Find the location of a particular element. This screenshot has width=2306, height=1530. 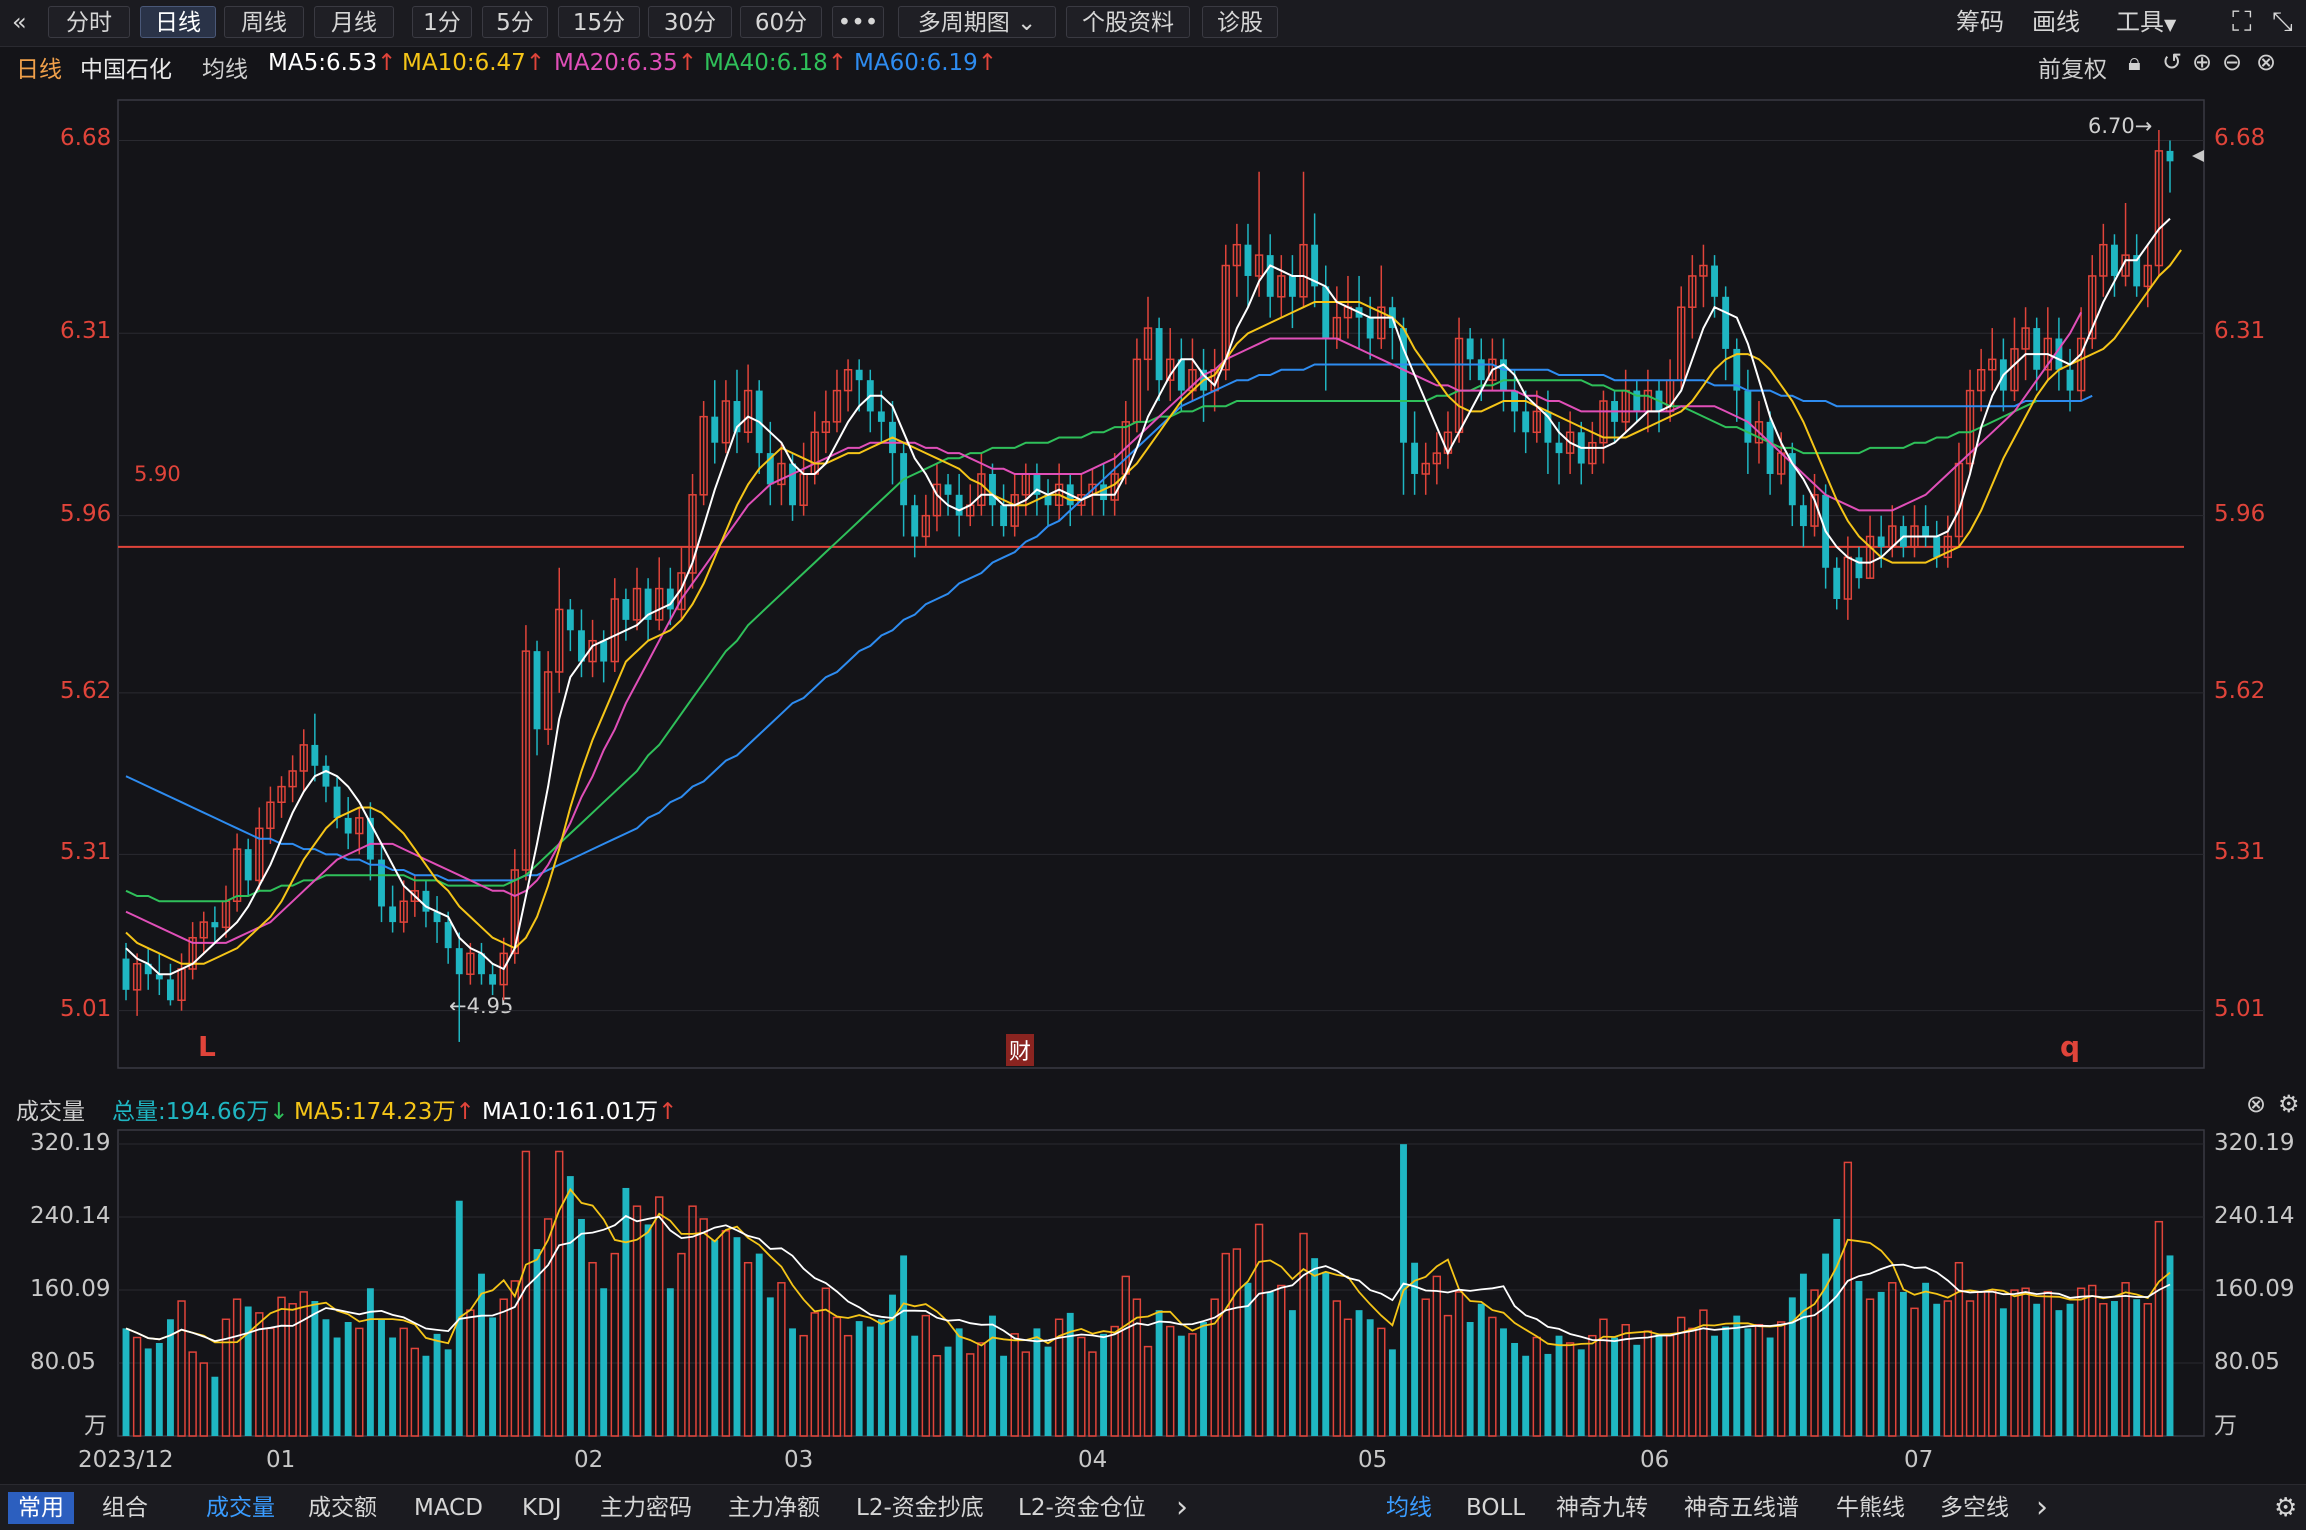

overlay-tab: 神奇五线谱 is located at coordinates (1741, 1508).